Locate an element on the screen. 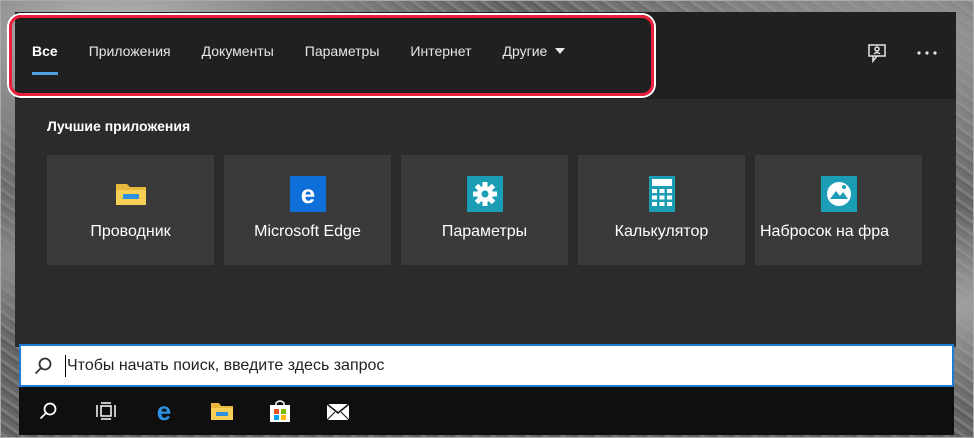 This screenshot has height=438, width=974. tabs-highlight-frame is located at coordinates (331, 55).